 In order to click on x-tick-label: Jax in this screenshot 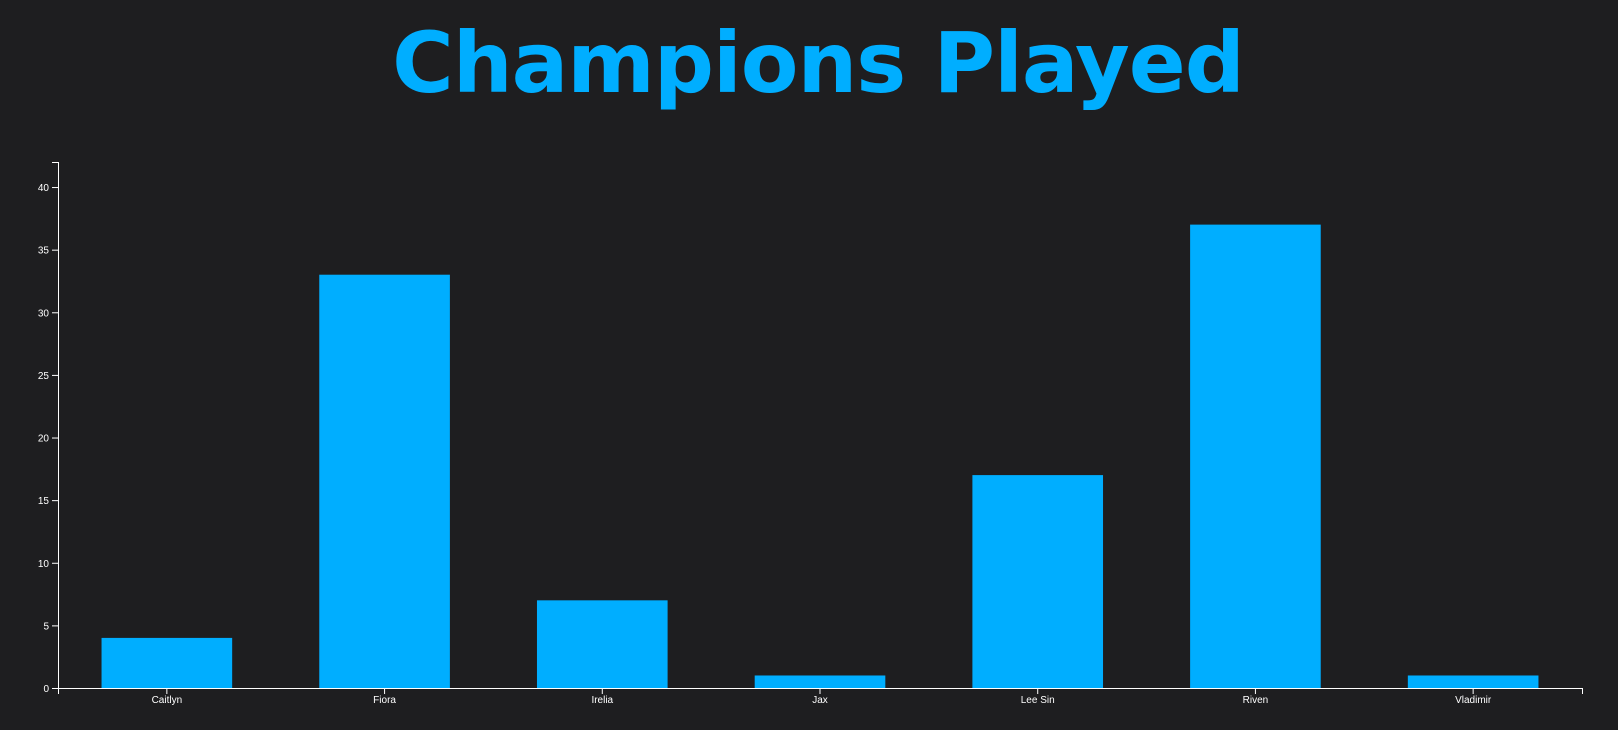, I will do `click(820, 700)`.